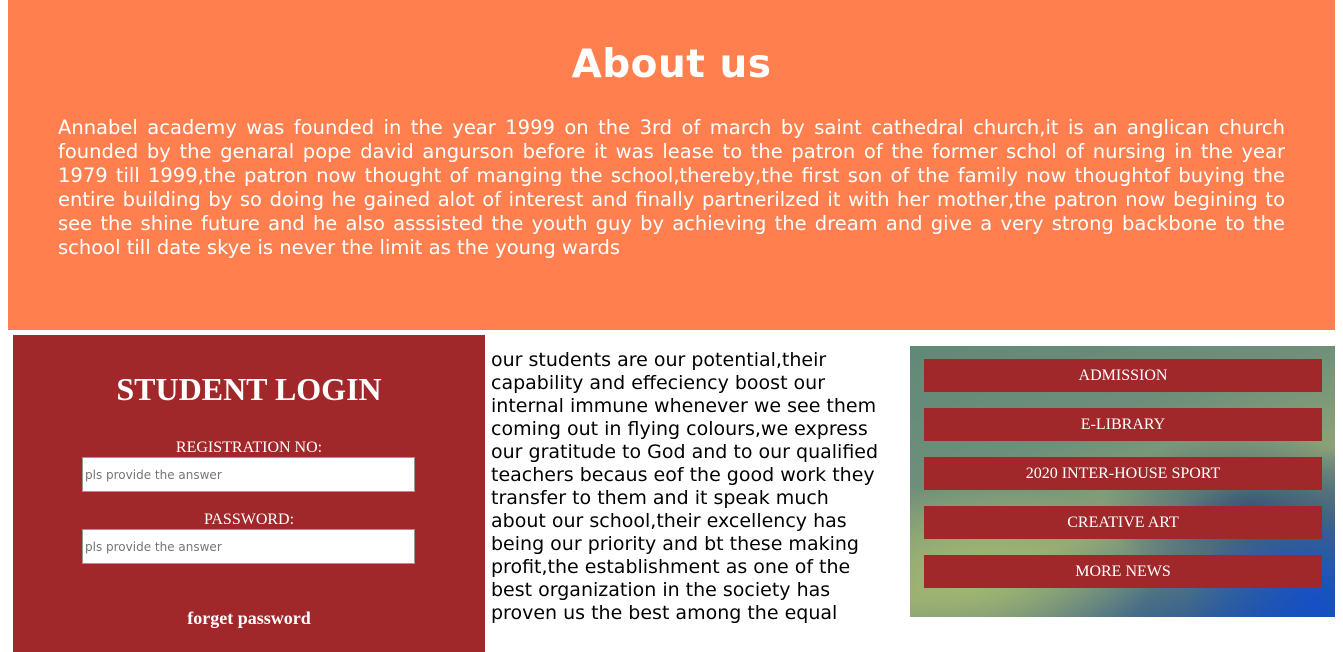 Image resolution: width=1343 pixels, height=652 pixels. I want to click on registration-label: REGISTRATION NO:, so click(249, 447).